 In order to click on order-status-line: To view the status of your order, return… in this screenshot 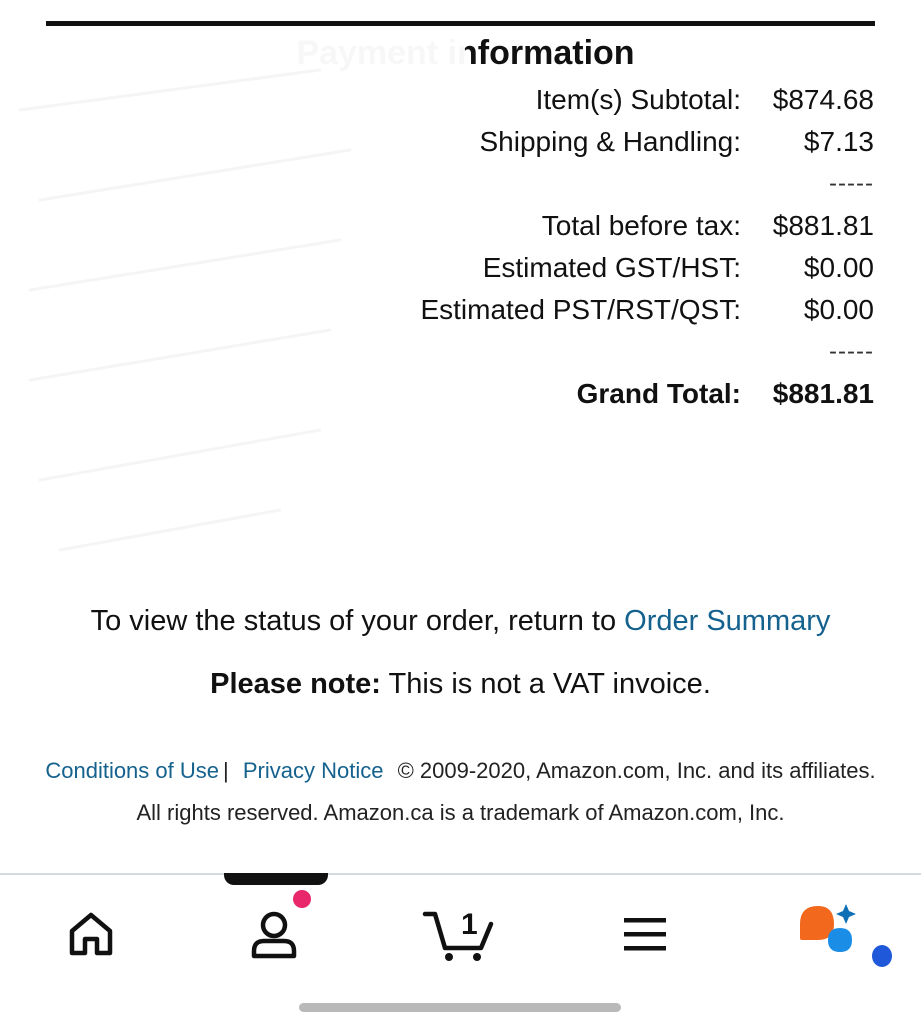, I will do `click(460, 621)`.